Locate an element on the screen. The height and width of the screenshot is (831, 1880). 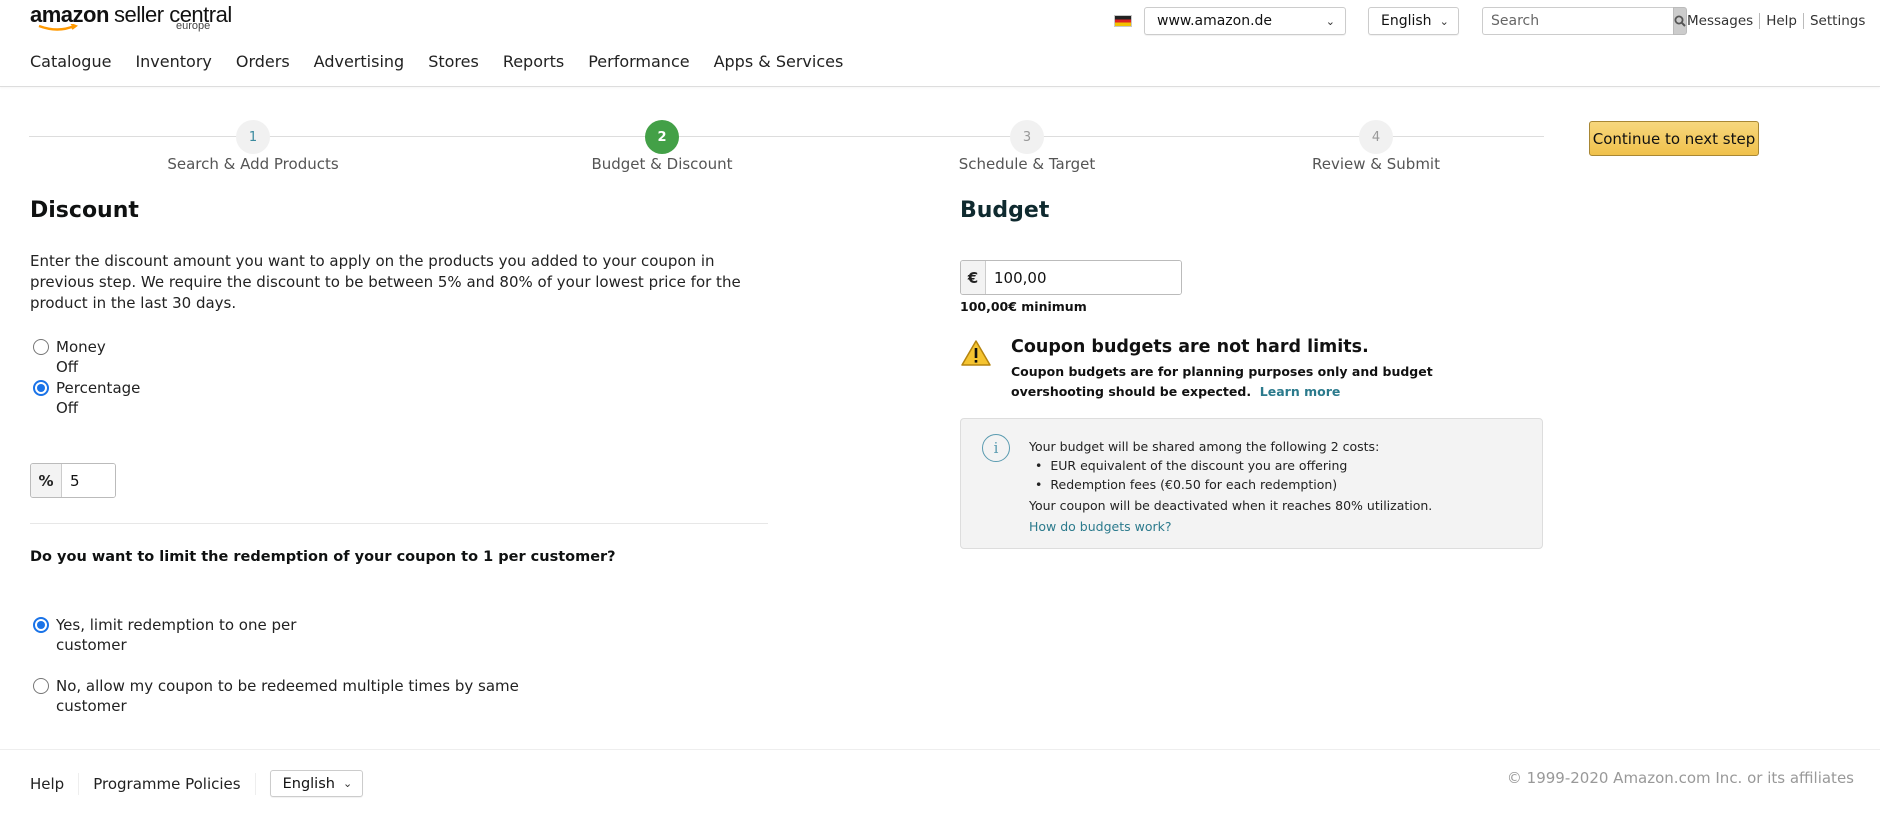
step-number: 2 is located at coordinates (662, 137).